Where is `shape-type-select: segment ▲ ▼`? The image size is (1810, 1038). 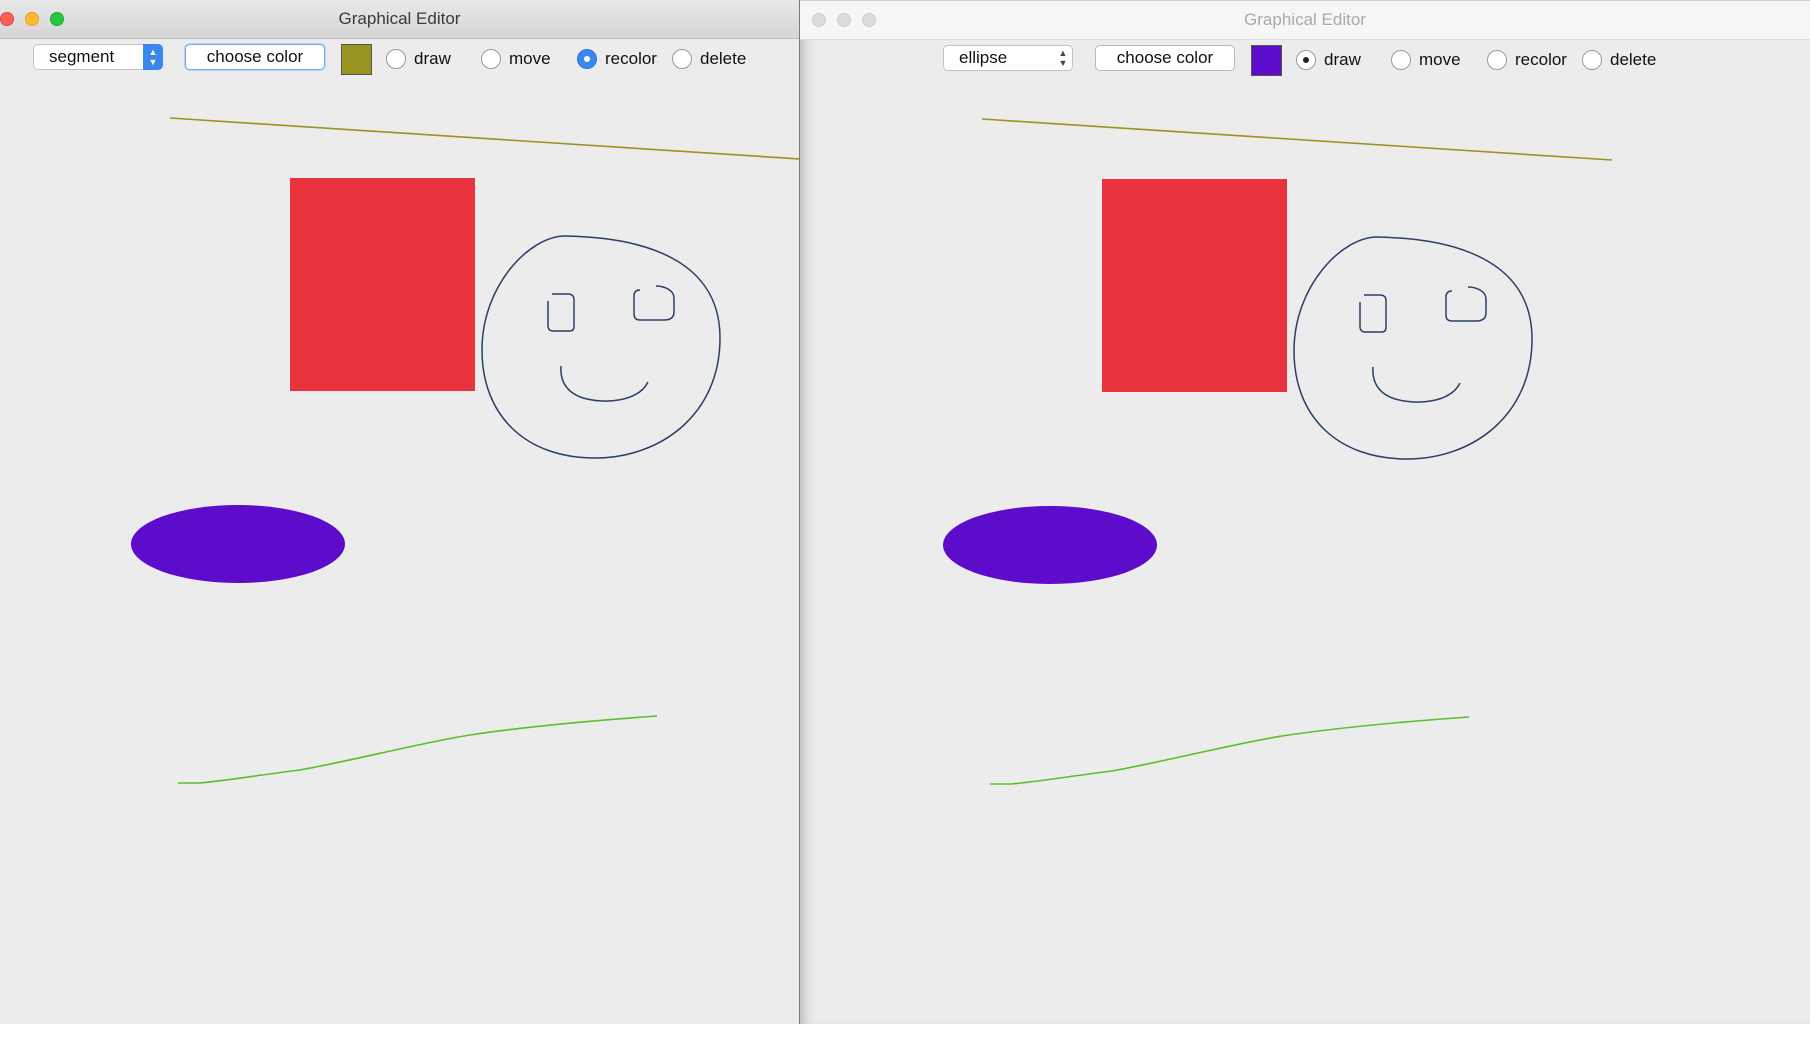
shape-type-select: segment ▲ ▼ is located at coordinates (98, 57).